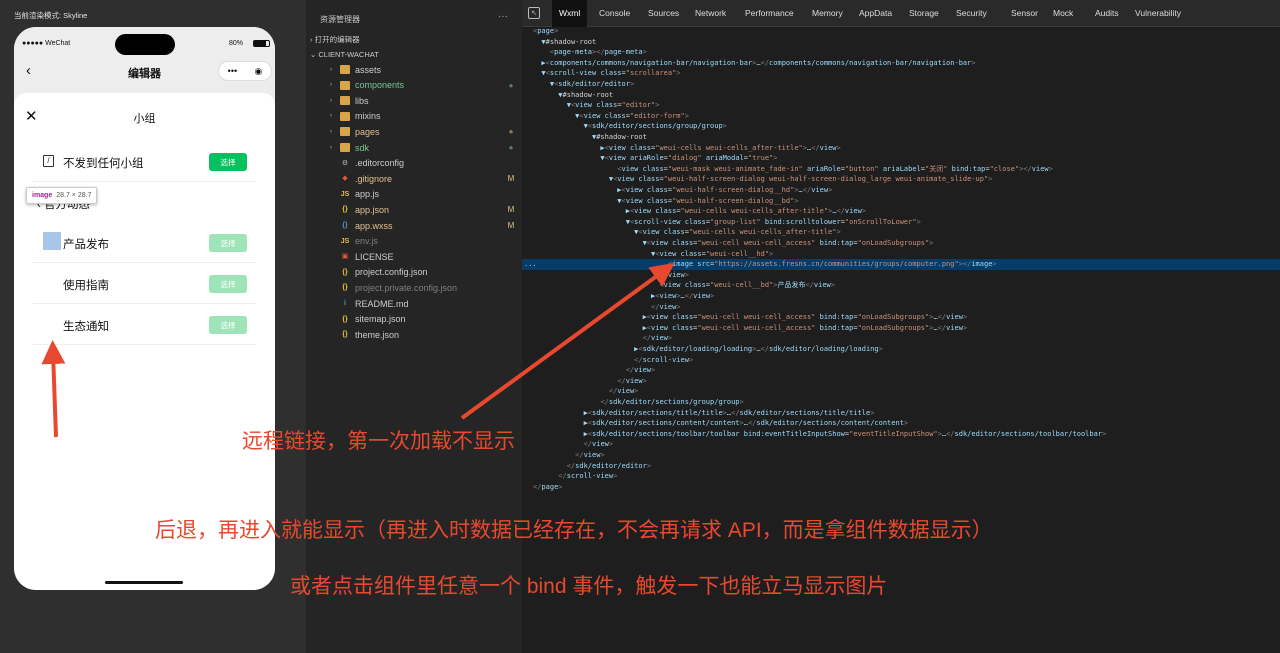 This screenshot has height=653, width=1280. What do you see at coordinates (1158, 13) in the screenshot?
I see `tab-vulnerability: Vulnerability` at bounding box center [1158, 13].